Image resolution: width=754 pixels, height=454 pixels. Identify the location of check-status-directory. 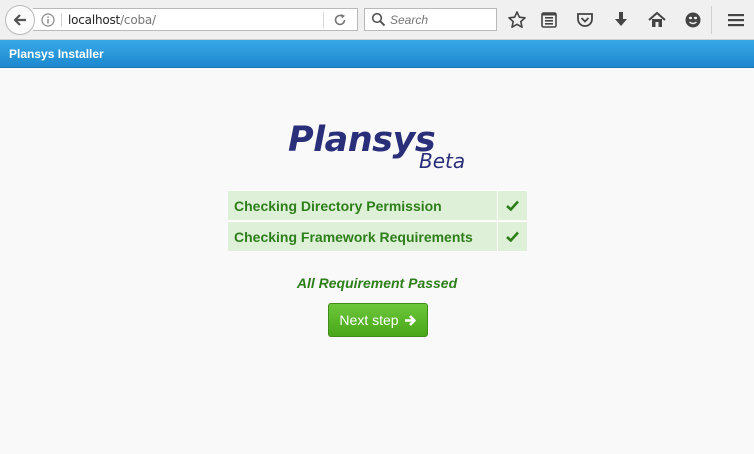
(512, 205).